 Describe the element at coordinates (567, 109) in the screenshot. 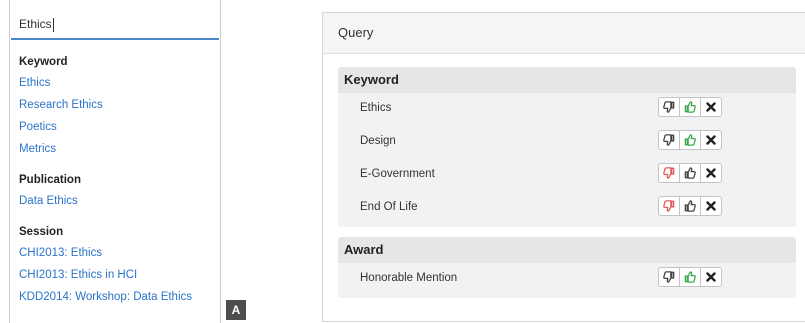

I see `query-row-ethics: Ethics` at that location.